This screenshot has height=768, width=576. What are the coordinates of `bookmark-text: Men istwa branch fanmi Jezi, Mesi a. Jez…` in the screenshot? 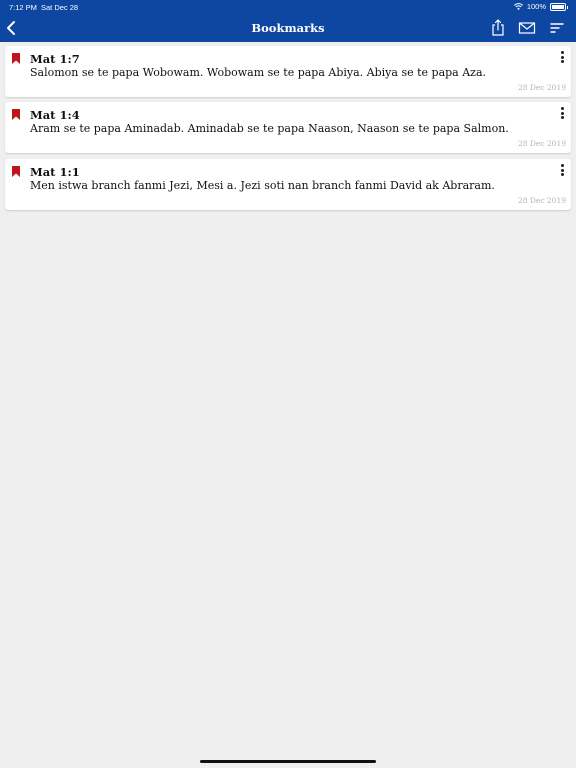 It's located at (262, 185).